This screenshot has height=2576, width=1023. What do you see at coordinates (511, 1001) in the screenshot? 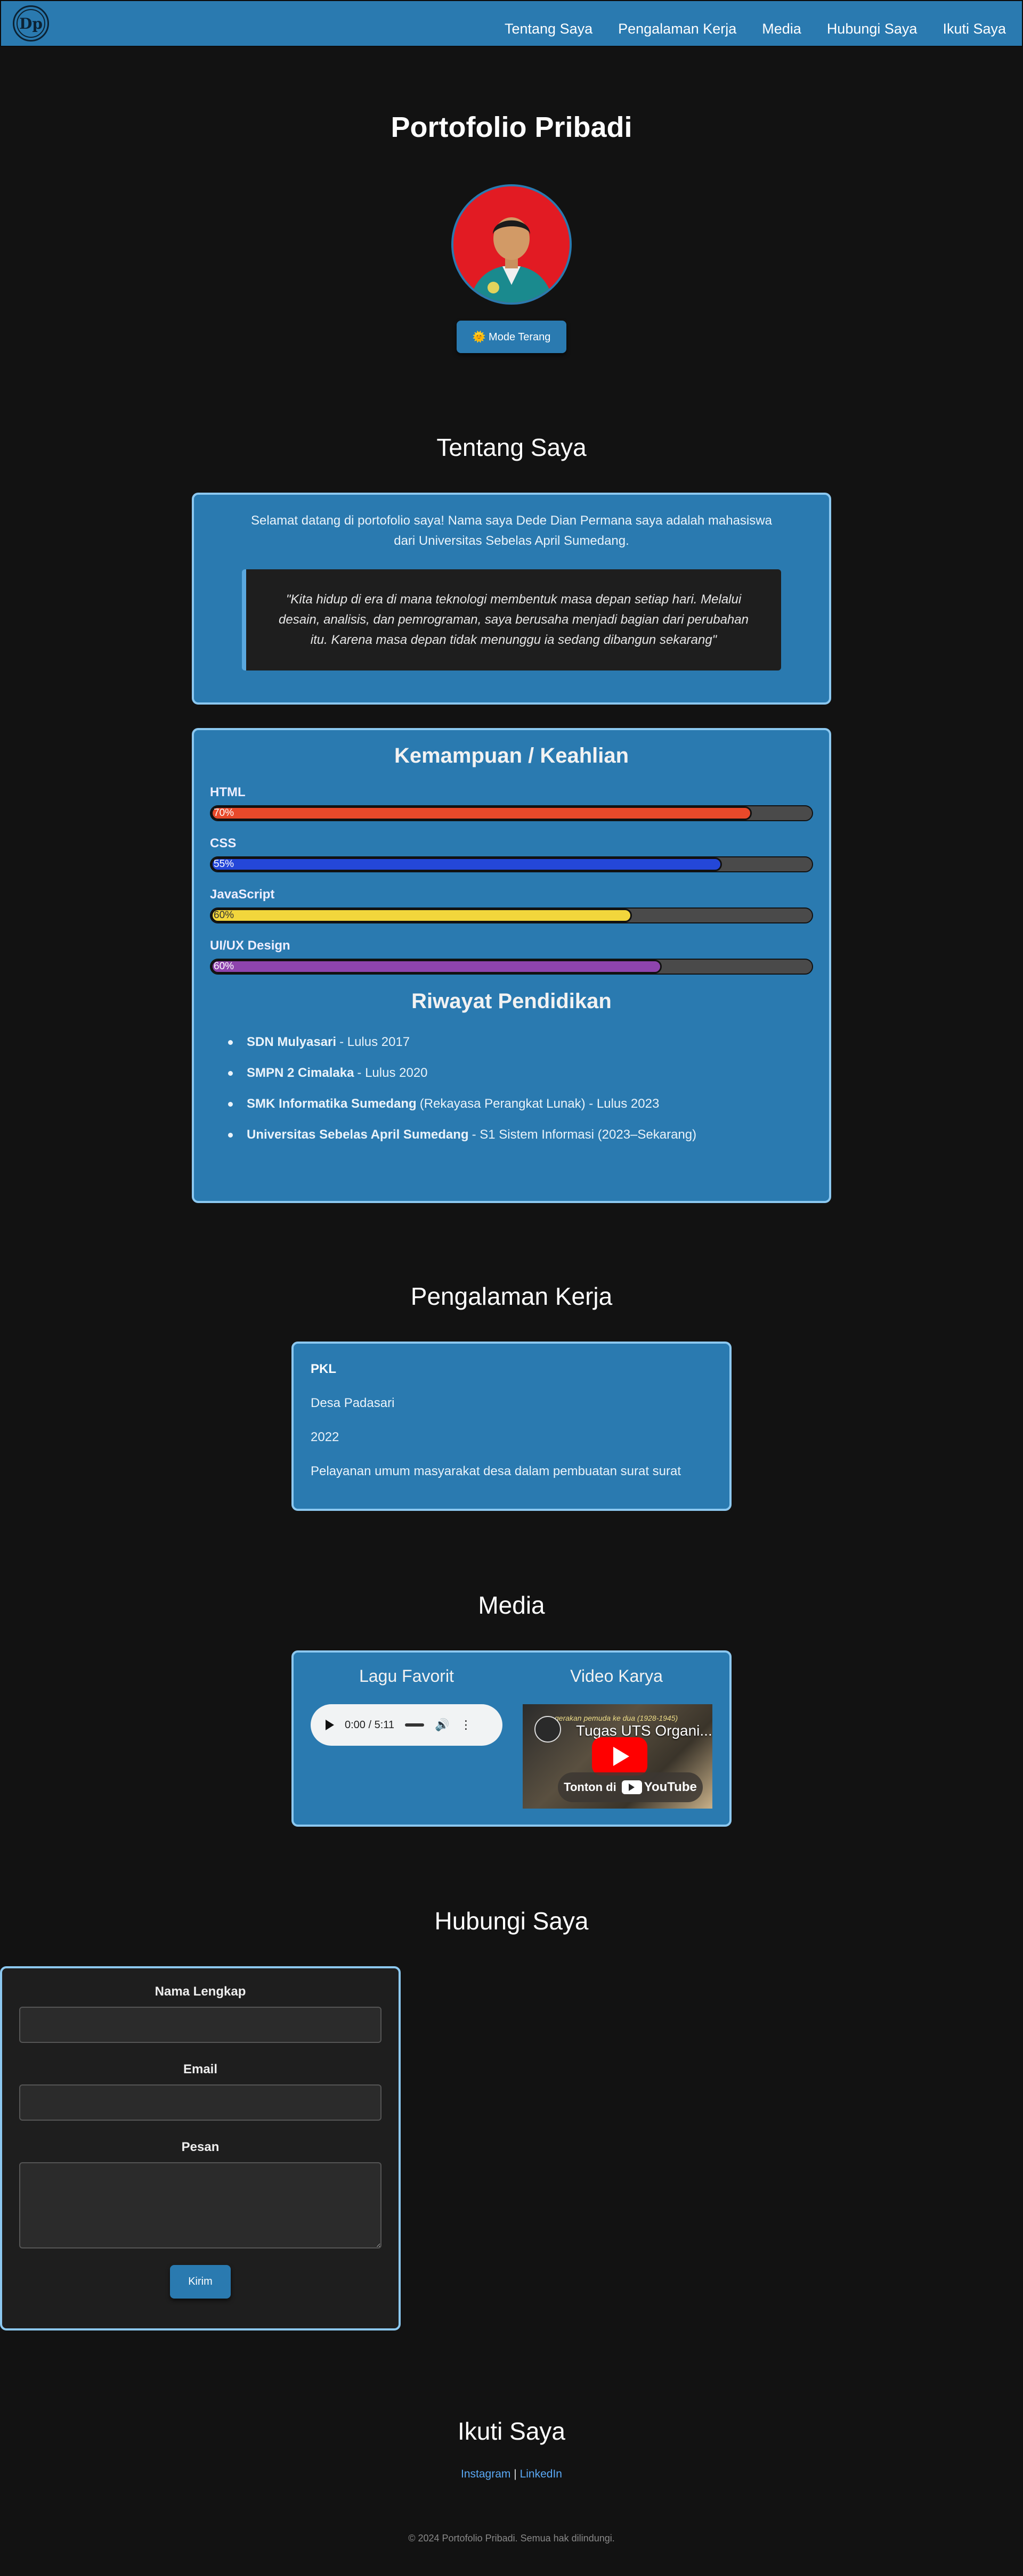
I see `education-title: Riwayat Pendidikan` at bounding box center [511, 1001].